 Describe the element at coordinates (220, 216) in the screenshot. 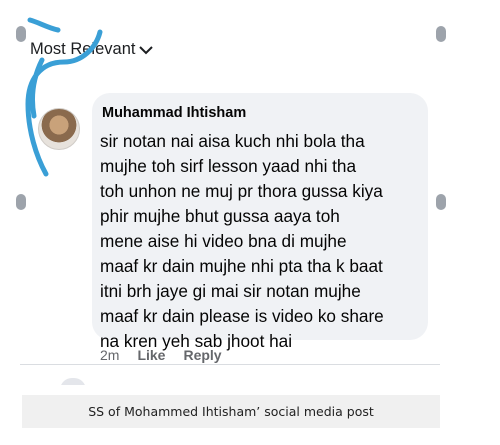

I see `comment-line: phir mujhe bhut gussa aaya toh` at that location.